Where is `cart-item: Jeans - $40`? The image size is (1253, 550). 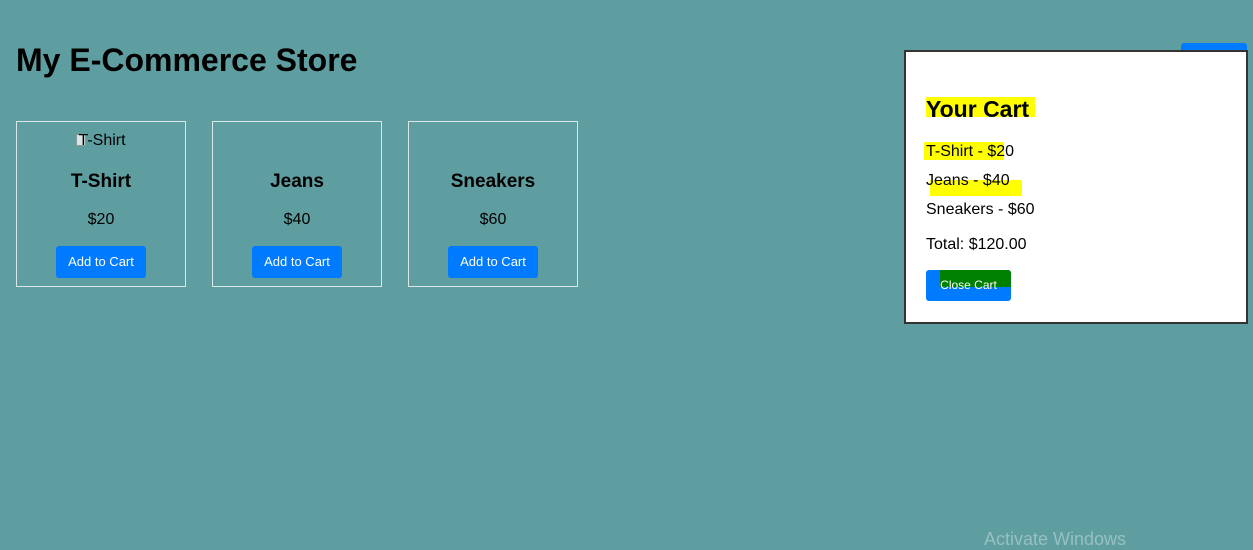 cart-item: Jeans - $40 is located at coordinates (968, 180).